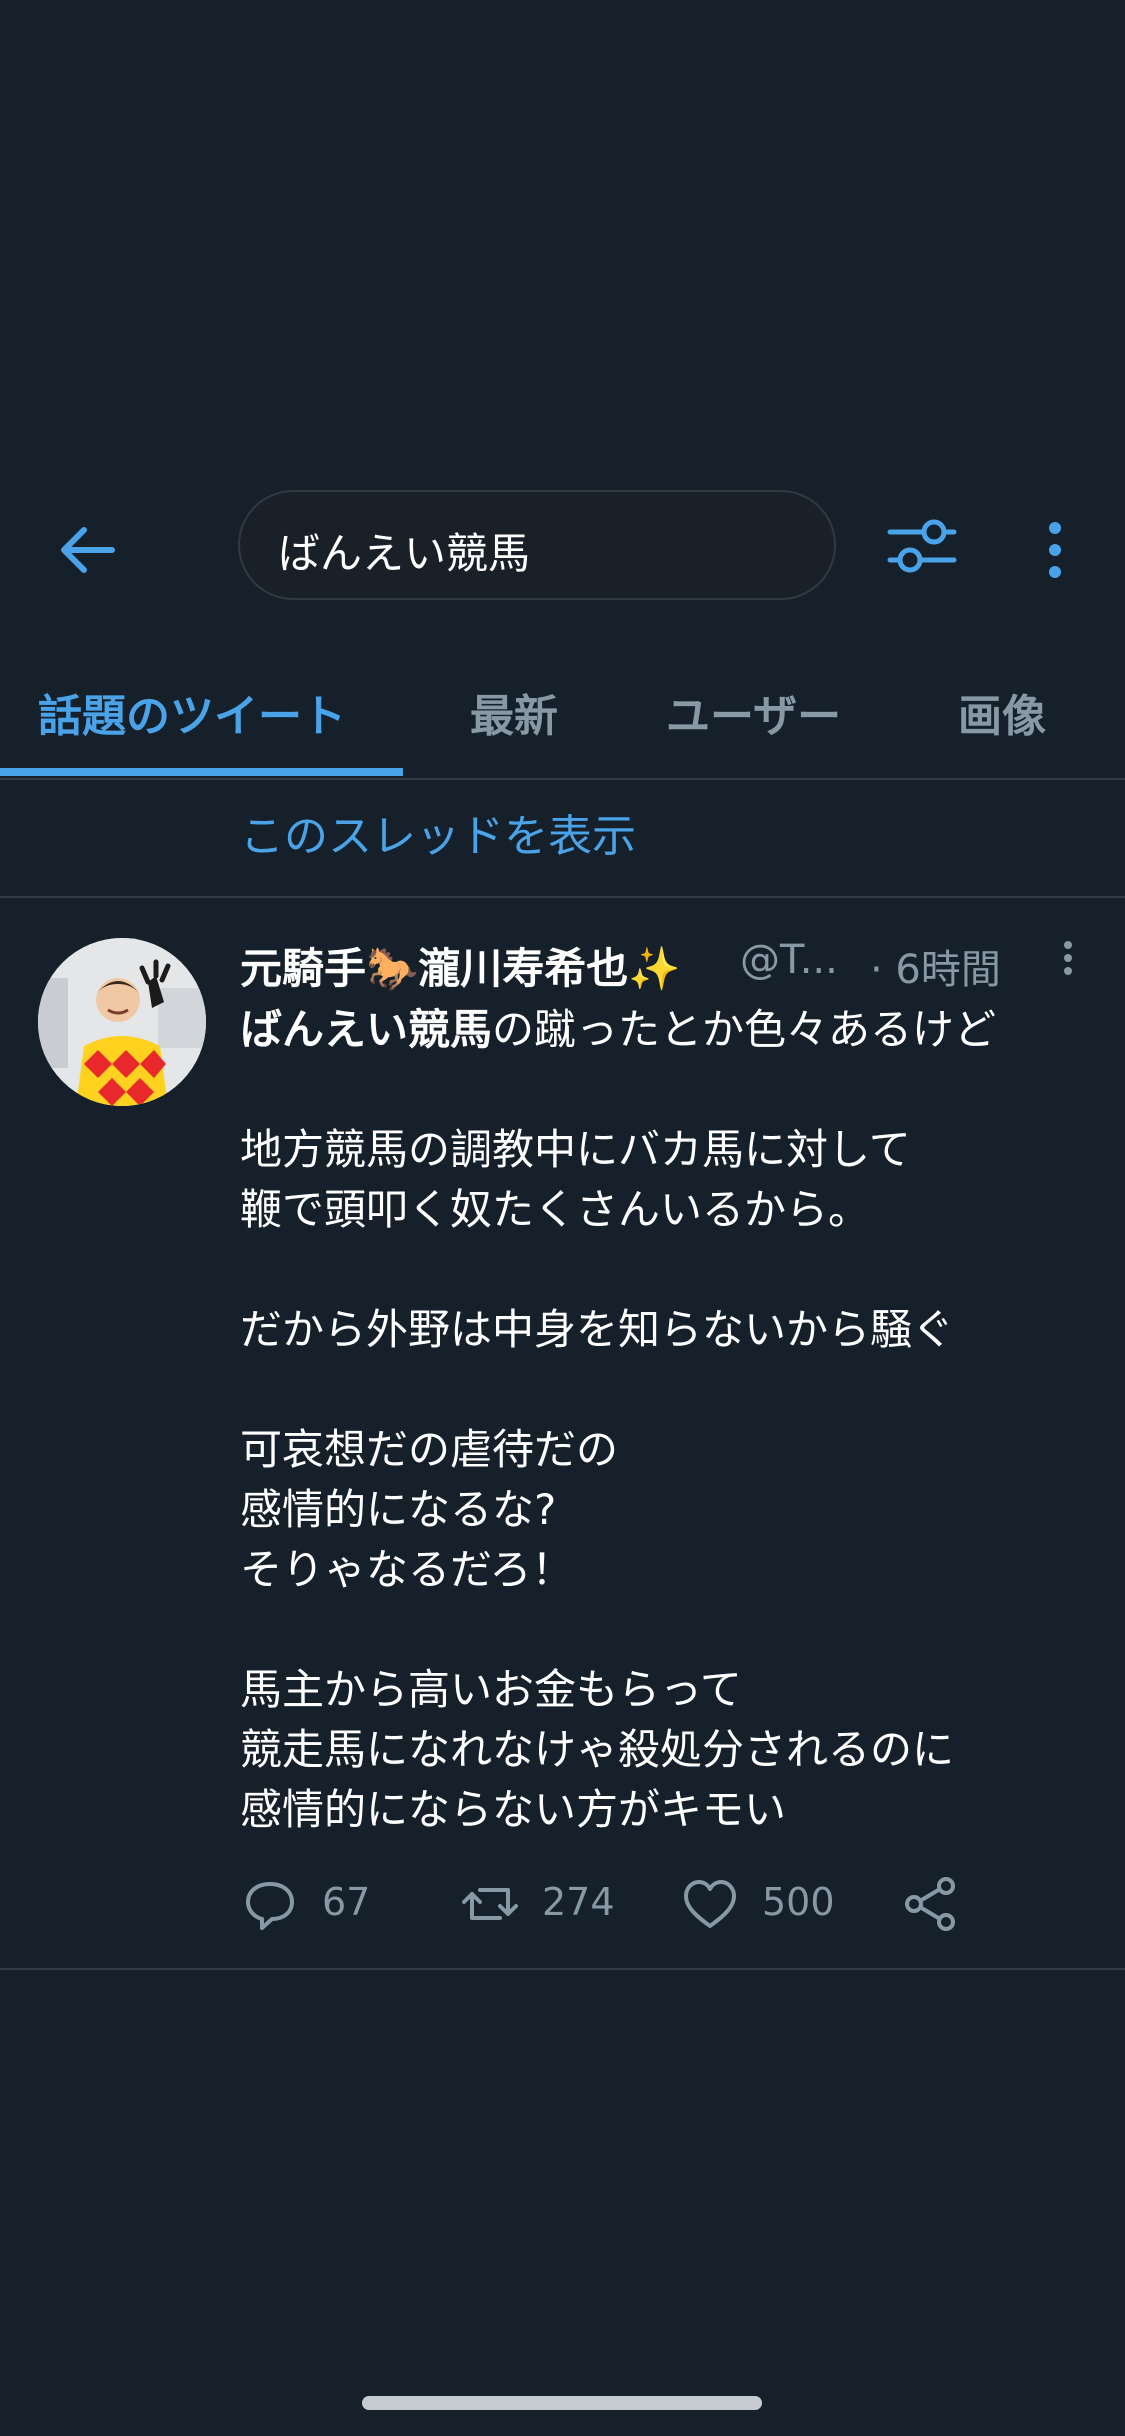 The height and width of the screenshot is (2436, 1125). Describe the element at coordinates (562, 779) in the screenshot. I see `tabs-divider` at that location.